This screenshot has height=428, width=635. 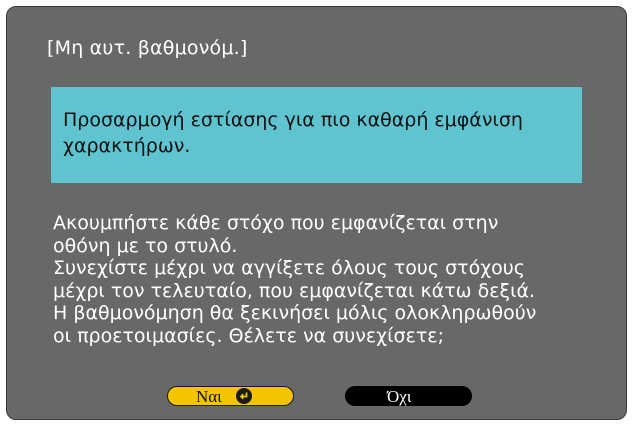 What do you see at coordinates (248, 335) in the screenshot?
I see `instruction-line: οι προετοιμασίες. Θέλετε να συνεχίσετε;` at bounding box center [248, 335].